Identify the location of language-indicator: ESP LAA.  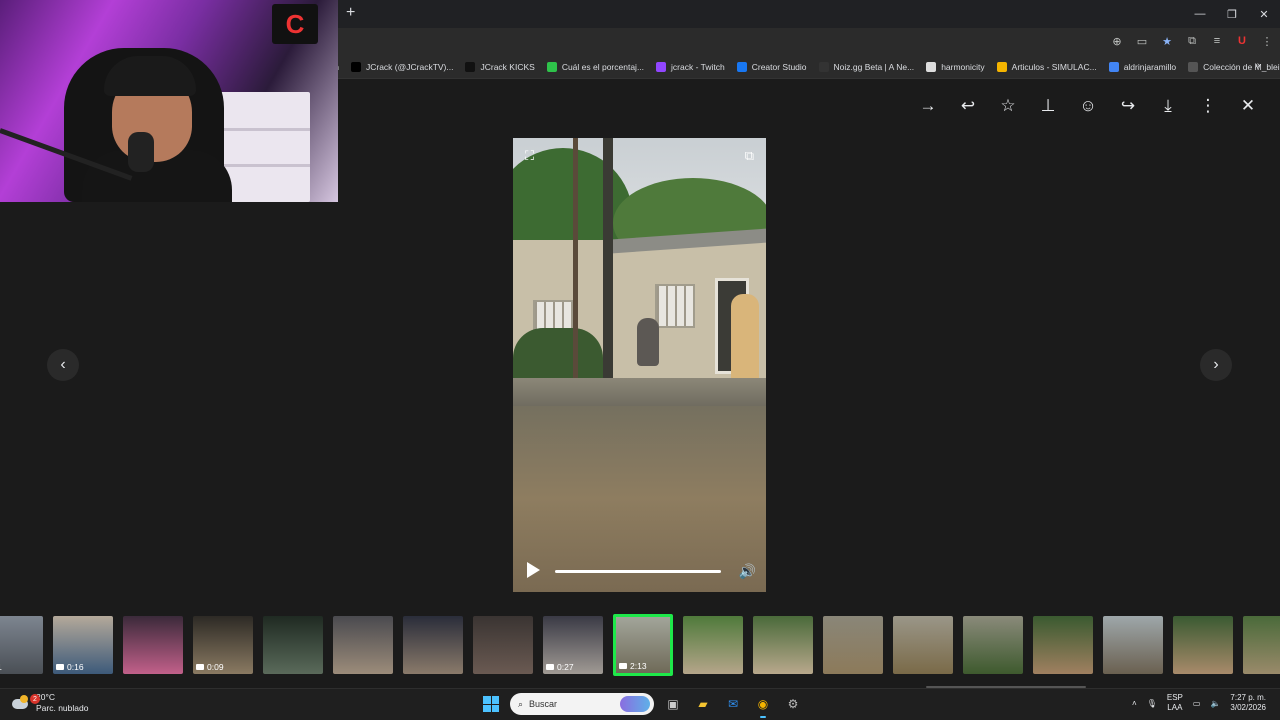
(1175, 703).